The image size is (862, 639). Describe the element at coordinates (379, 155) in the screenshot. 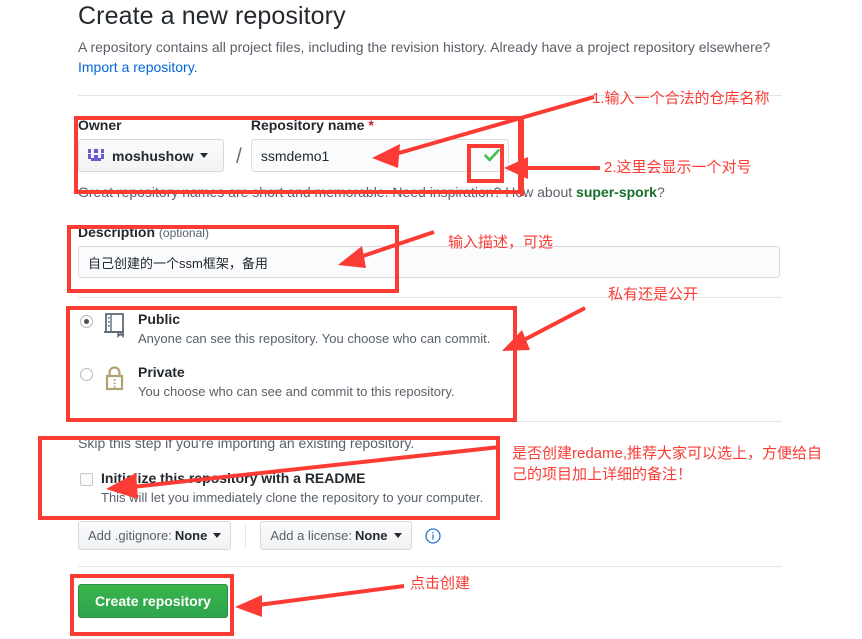

I see `repository-name-input` at that location.